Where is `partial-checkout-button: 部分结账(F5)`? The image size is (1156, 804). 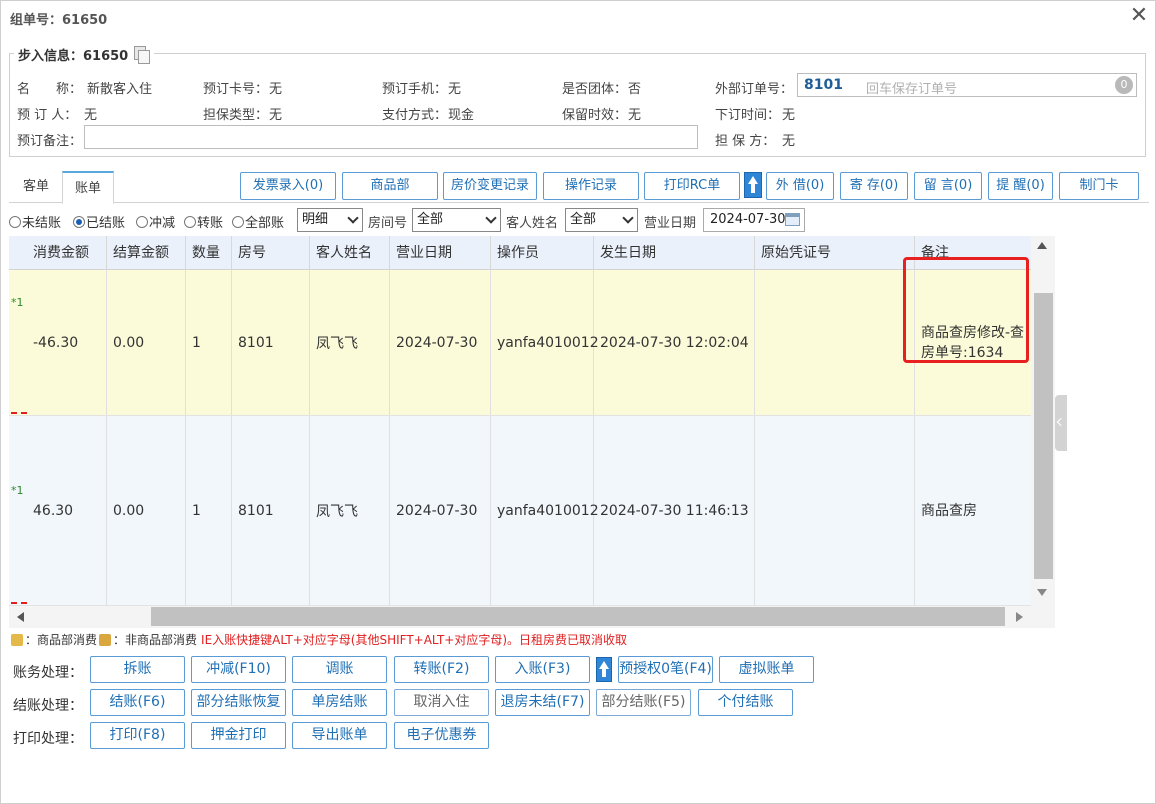
partial-checkout-button: 部分结账(F5) is located at coordinates (643, 702).